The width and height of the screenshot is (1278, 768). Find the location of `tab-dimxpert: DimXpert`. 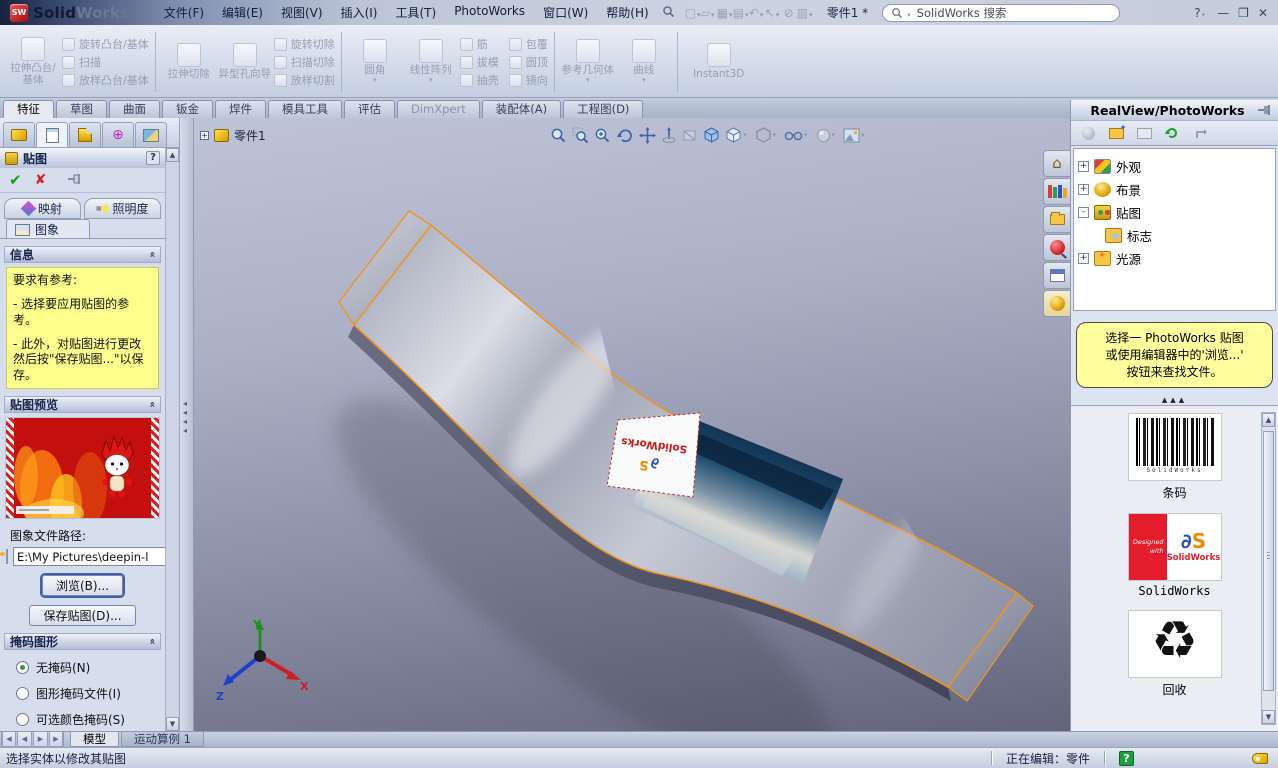

tab-dimxpert: DimXpert is located at coordinates (438, 109).